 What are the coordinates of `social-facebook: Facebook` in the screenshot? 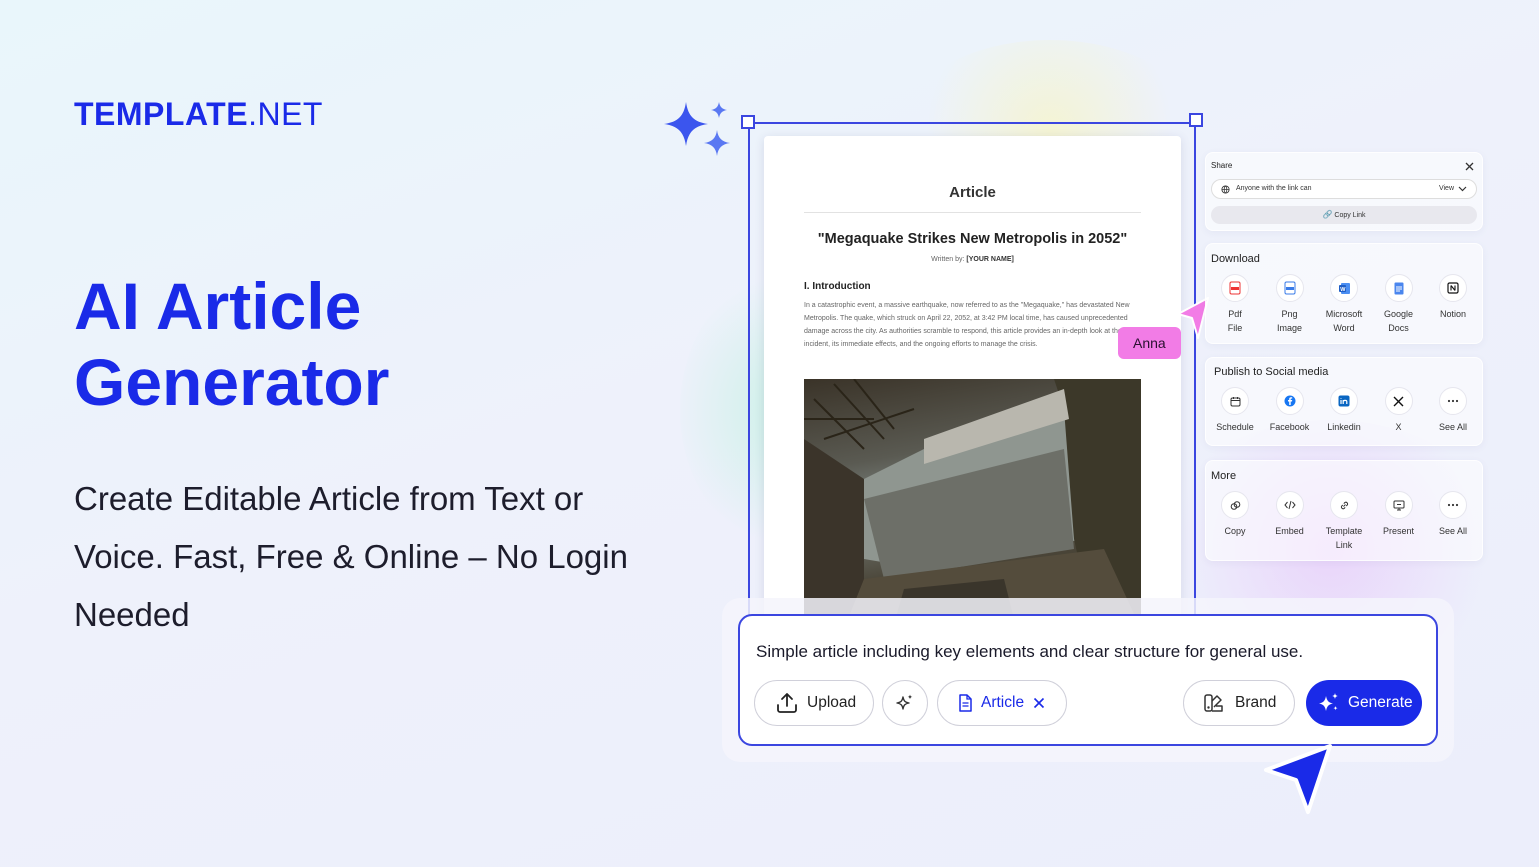 It's located at (1290, 410).